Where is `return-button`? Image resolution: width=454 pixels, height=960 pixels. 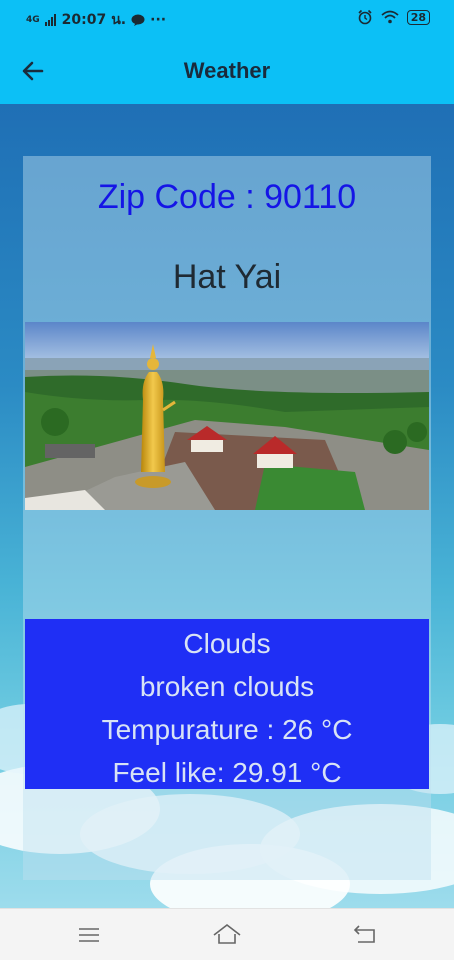 return-button is located at coordinates (365, 935).